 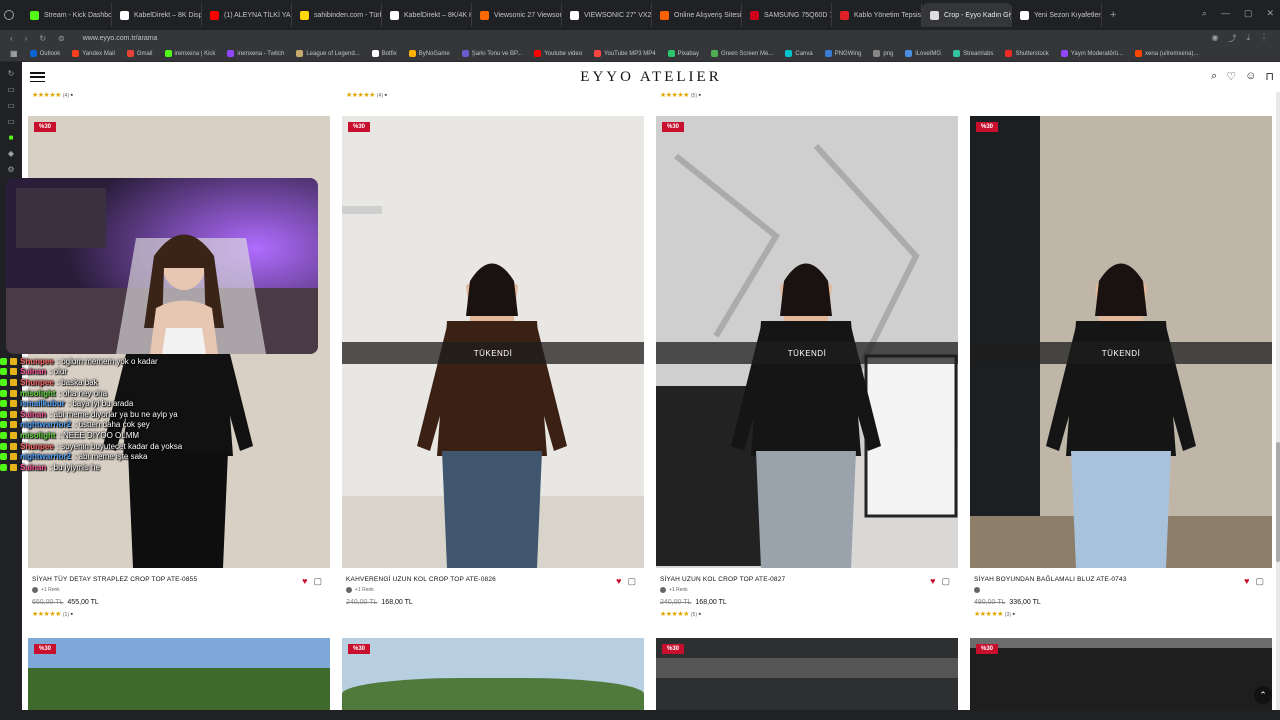 I want to click on favorites-icon: ♡, so click(x=1231, y=76).